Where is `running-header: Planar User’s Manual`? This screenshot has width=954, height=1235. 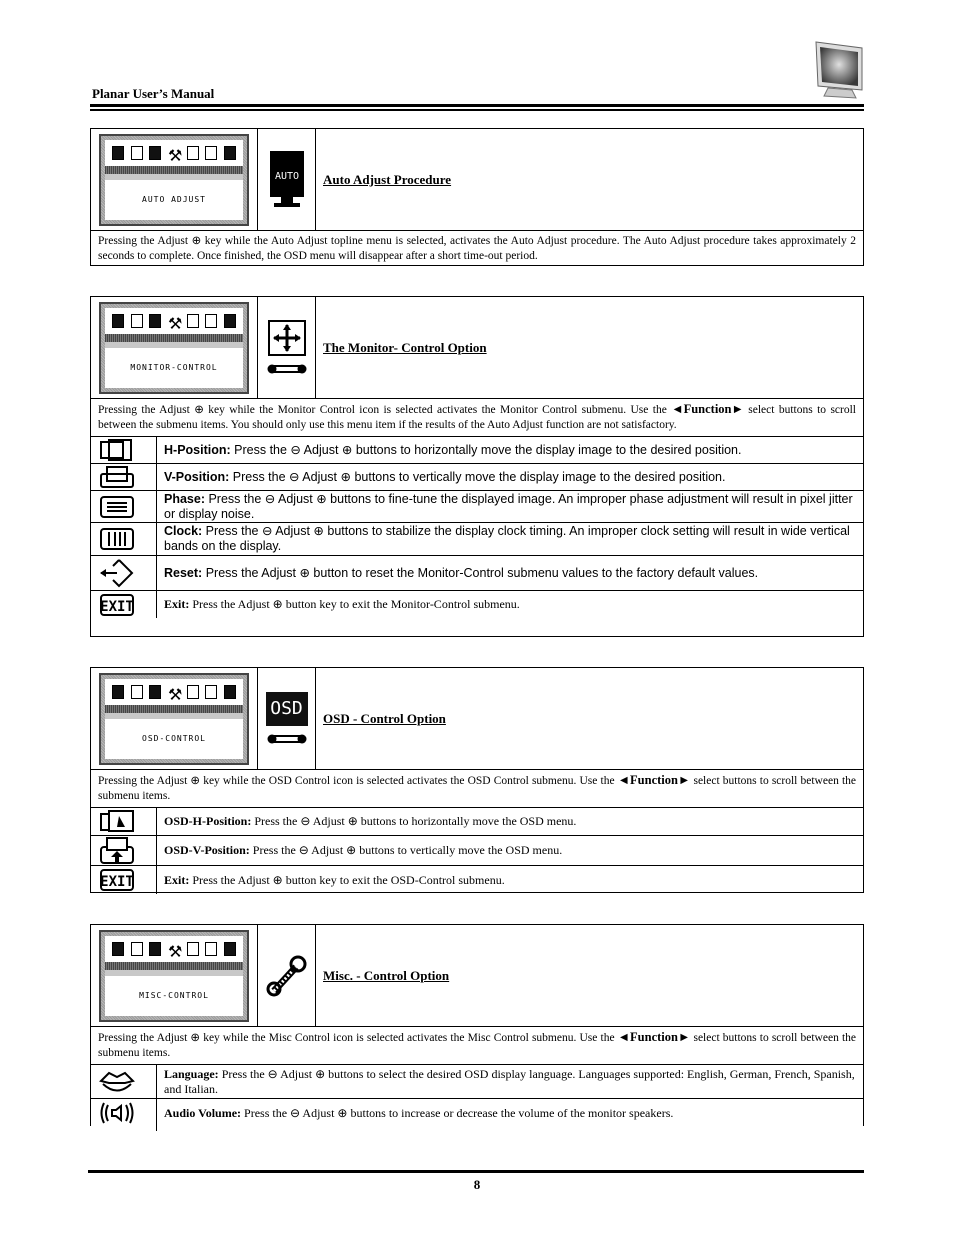
running-header: Planar User’s Manual is located at coordinates (153, 93).